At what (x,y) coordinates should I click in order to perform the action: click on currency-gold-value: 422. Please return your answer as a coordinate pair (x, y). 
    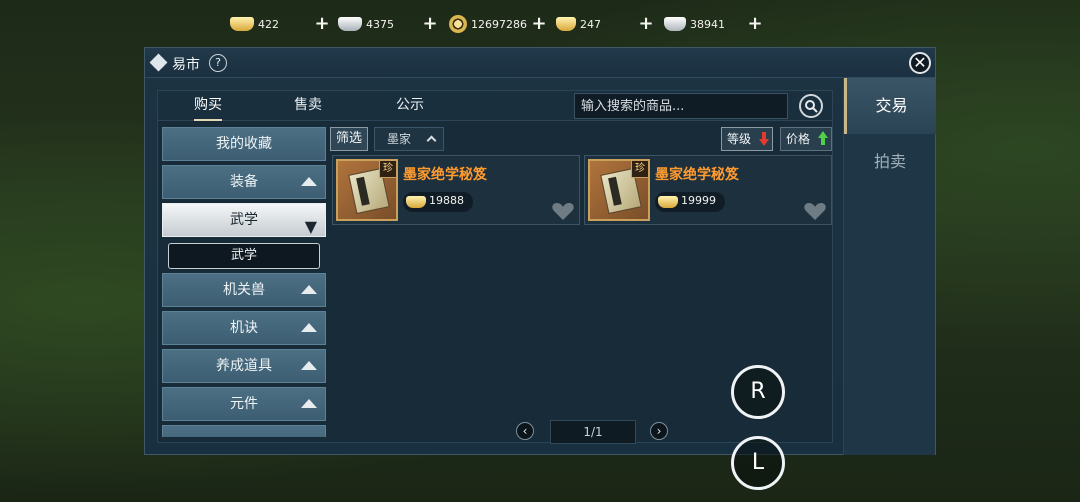
    Looking at the image, I should click on (268, 24).